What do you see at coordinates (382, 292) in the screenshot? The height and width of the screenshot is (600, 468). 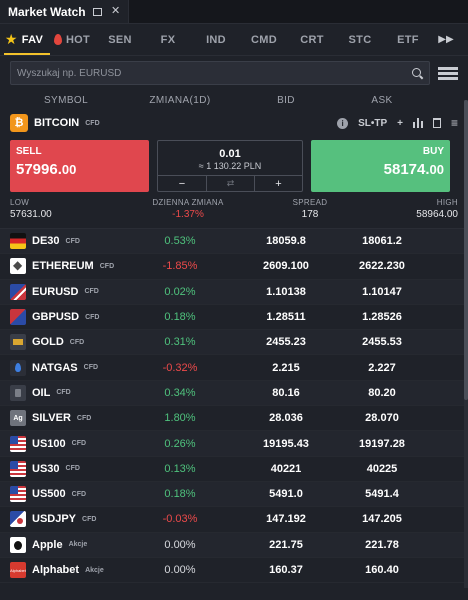 I see `row-ask: 1.10147` at bounding box center [382, 292].